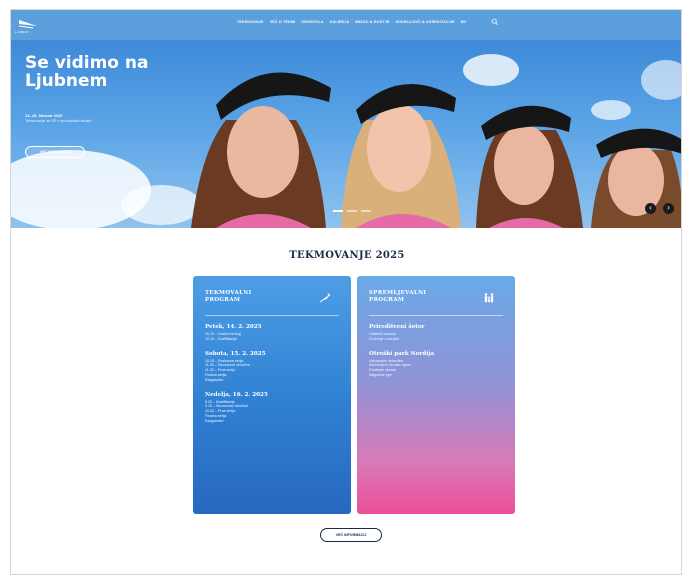  What do you see at coordinates (55, 152) in the screenshot?
I see `hero-more-info-button: VEČ INFORMACIJ` at bounding box center [55, 152].